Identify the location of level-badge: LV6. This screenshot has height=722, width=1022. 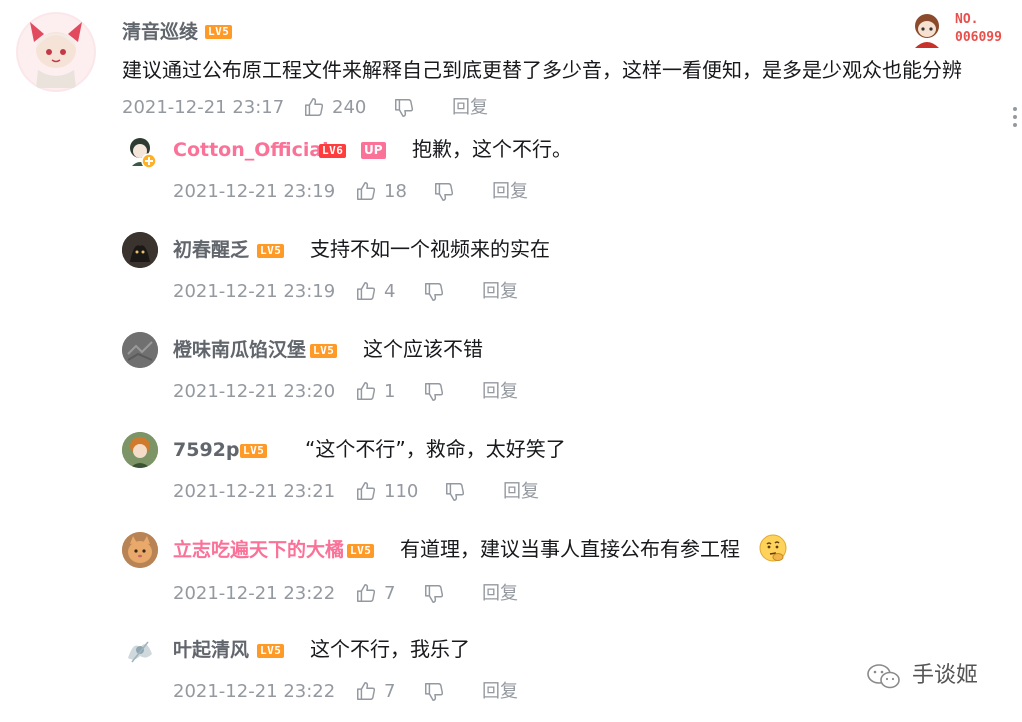
(333, 151).